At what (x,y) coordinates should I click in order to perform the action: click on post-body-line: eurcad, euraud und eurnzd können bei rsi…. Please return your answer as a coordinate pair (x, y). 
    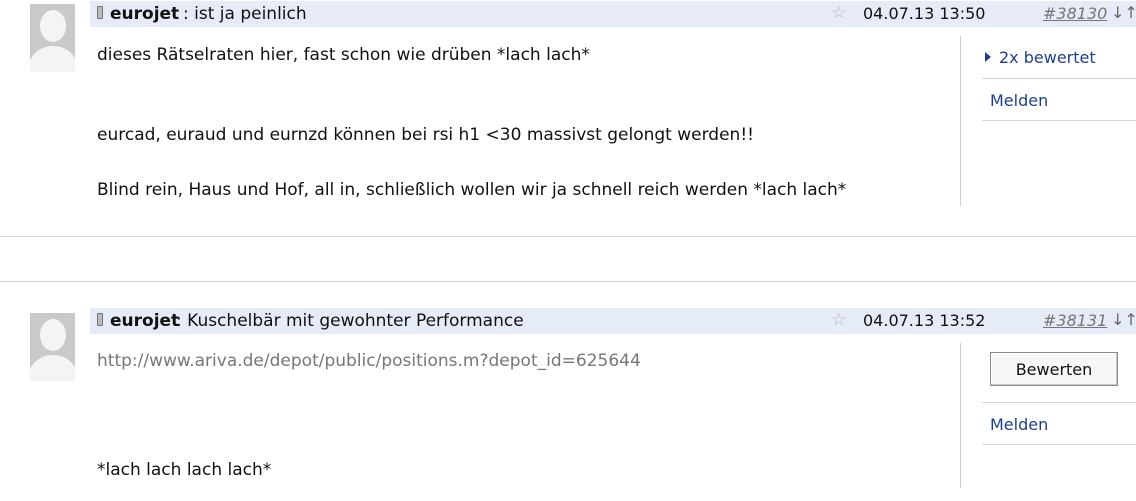
    Looking at the image, I should click on (425, 135).